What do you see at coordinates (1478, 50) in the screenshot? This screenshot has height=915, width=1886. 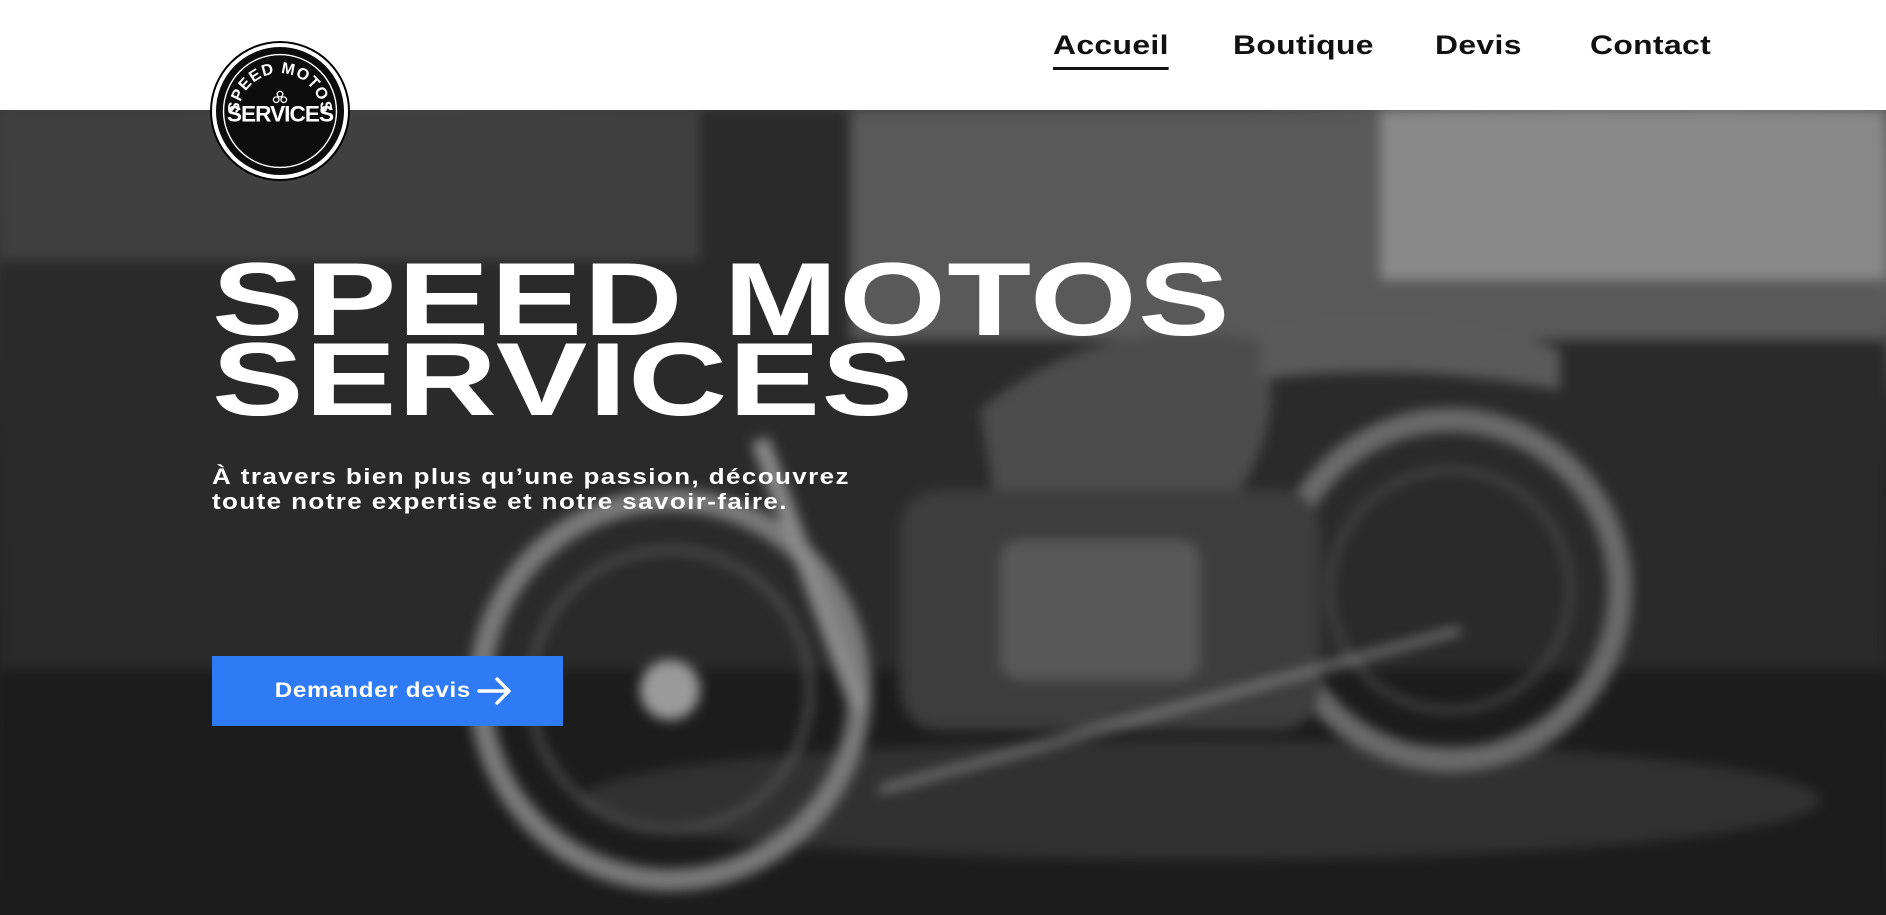 I see `nav-item-devis: Devis` at bounding box center [1478, 50].